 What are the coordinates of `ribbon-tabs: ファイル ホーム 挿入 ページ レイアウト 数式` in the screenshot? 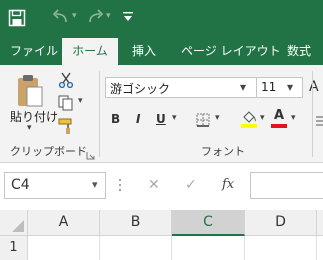 It's located at (161, 51).